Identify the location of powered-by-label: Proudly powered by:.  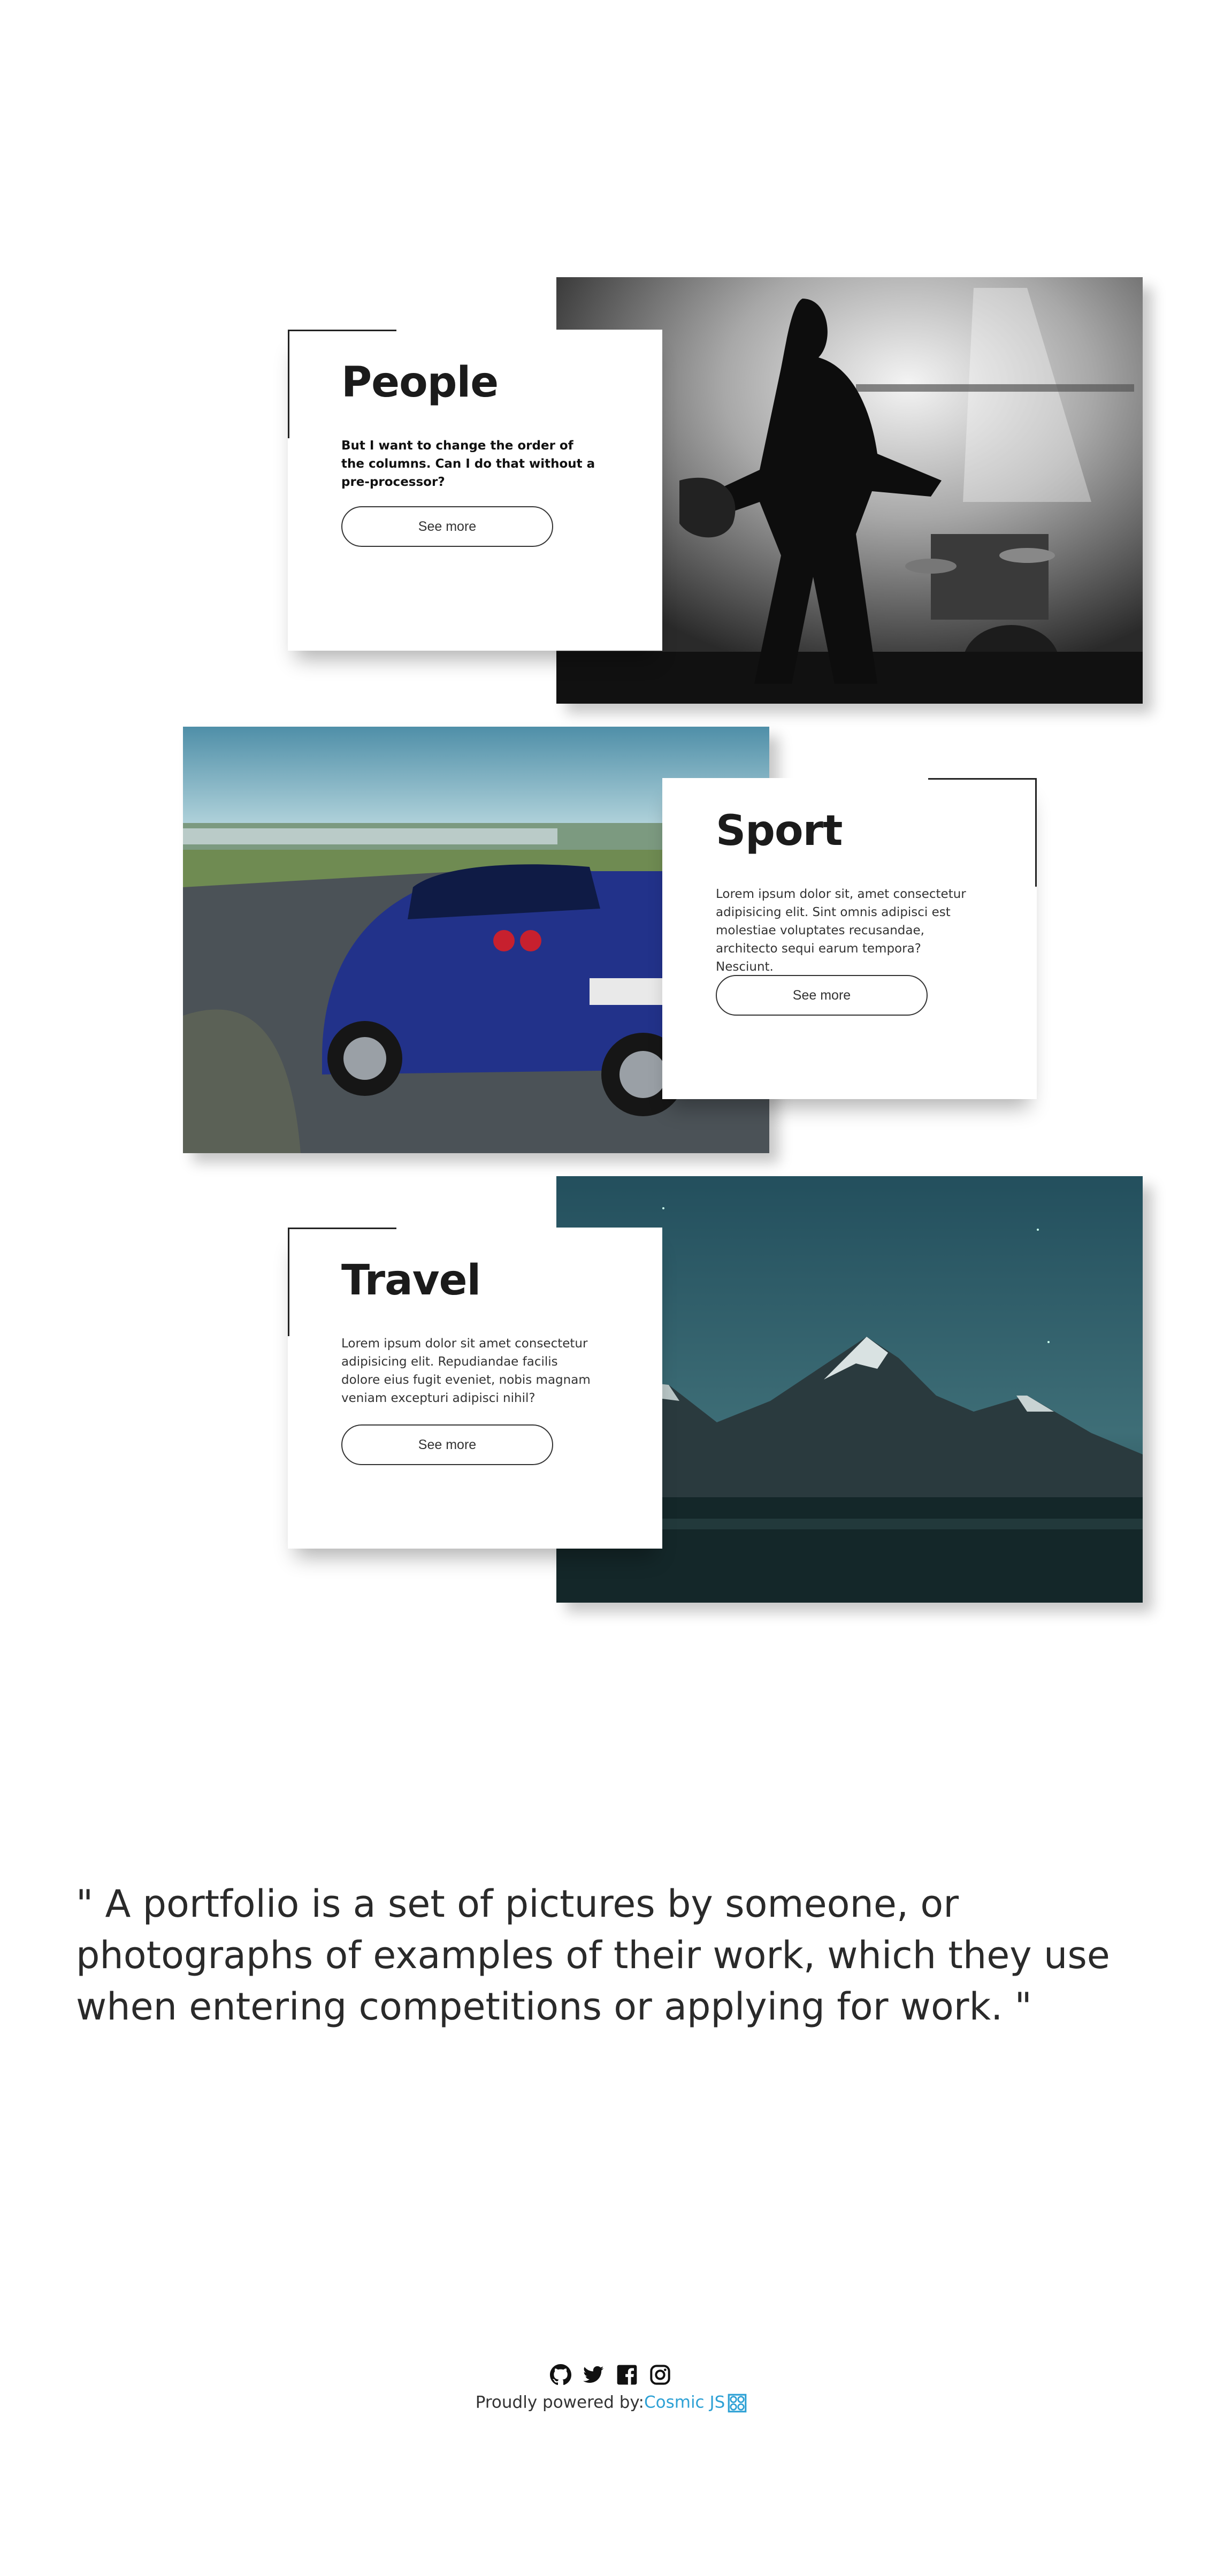
(560, 2402).